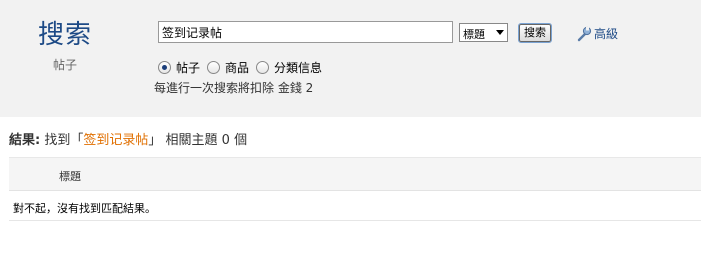 The width and height of the screenshot is (701, 279). I want to click on scope-label: 商品, so click(237, 68).